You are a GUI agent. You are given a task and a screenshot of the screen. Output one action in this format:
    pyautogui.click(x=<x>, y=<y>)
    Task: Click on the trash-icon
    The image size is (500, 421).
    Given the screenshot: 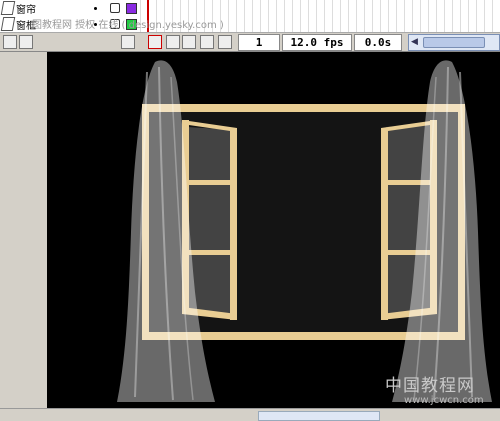 What is the action you would take?
    pyautogui.click(x=128, y=42)
    